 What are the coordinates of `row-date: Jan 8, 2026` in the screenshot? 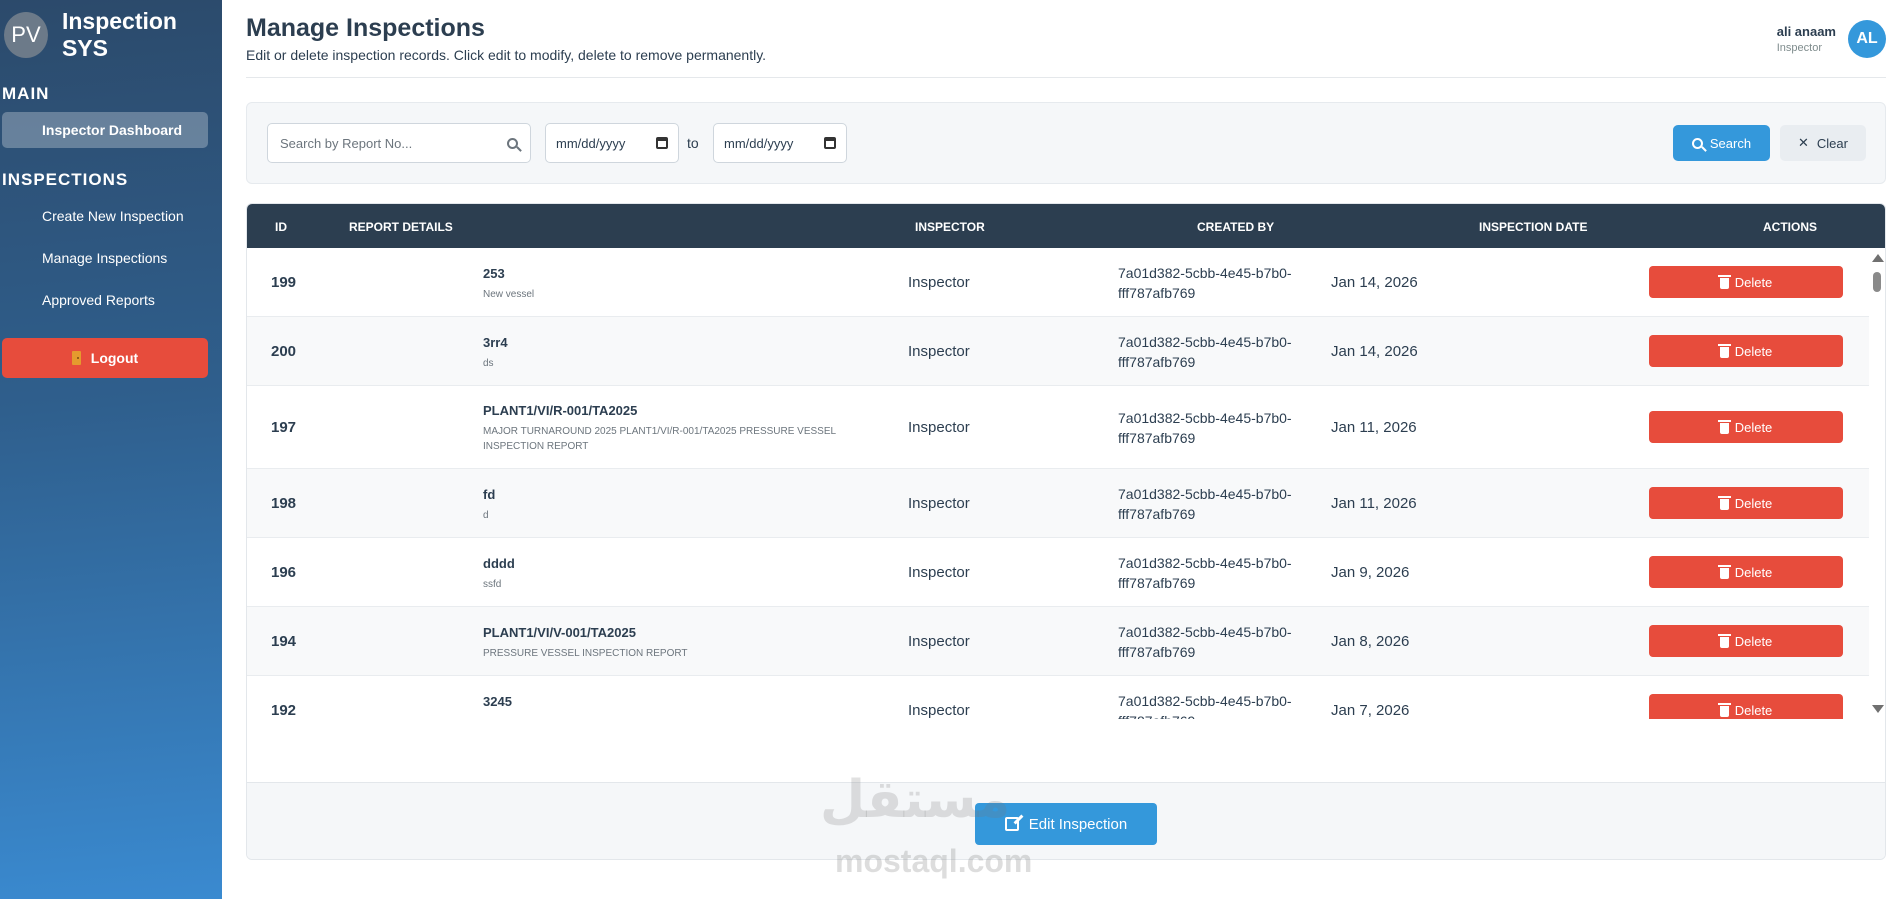 It's located at (1370, 641).